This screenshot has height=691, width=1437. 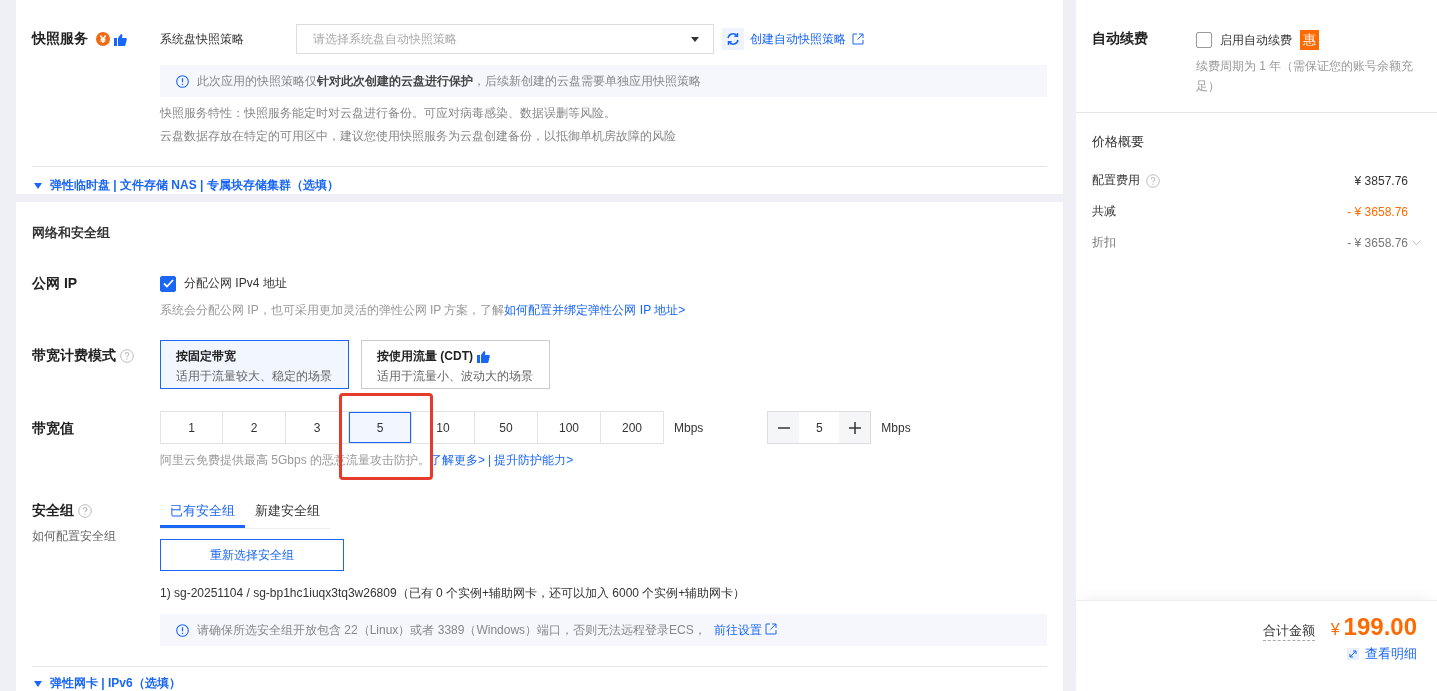 What do you see at coordinates (254, 364) in the screenshot?
I see `billing-option-card: 按固定带宽 适用于流量较大、稳定的场景` at bounding box center [254, 364].